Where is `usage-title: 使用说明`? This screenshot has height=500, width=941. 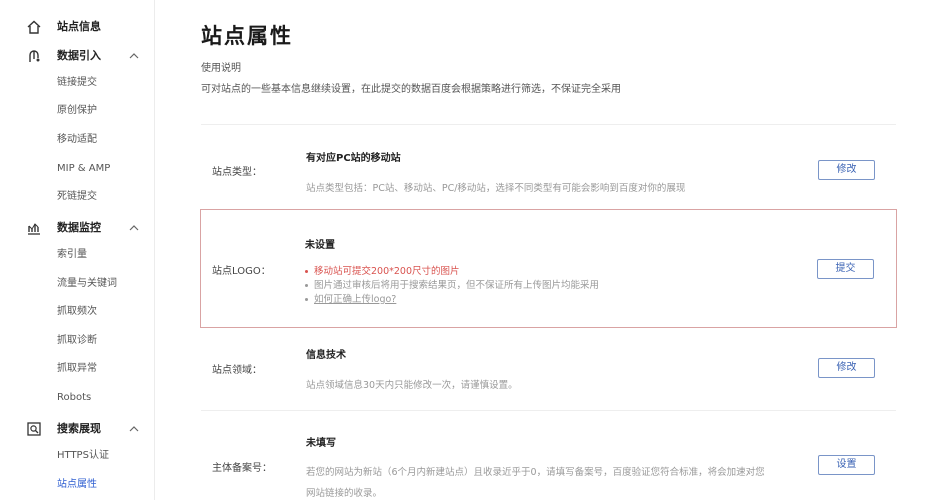
usage-title: 使用说明 is located at coordinates (221, 68).